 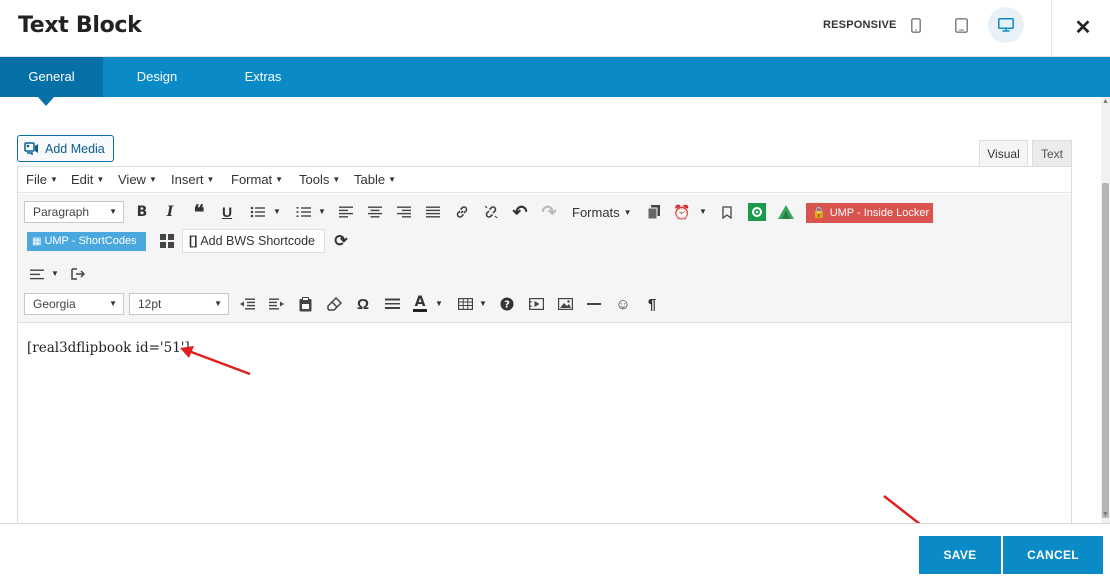 I want to click on link-button, so click(x=462, y=212).